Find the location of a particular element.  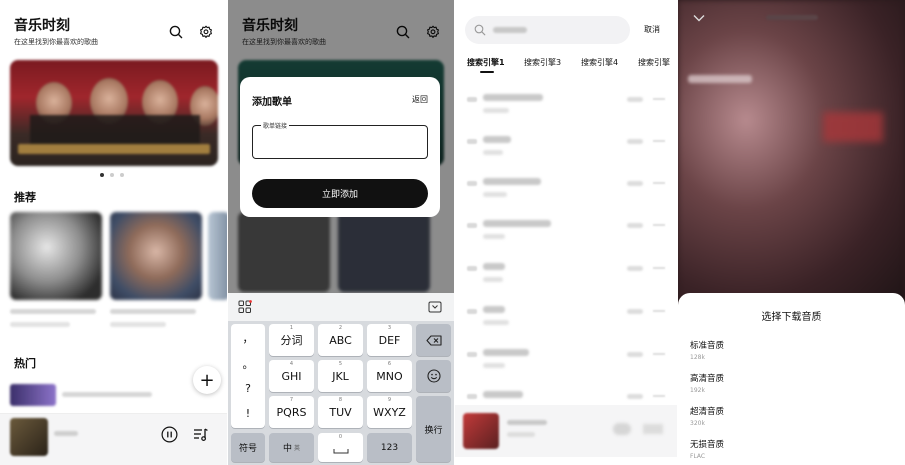

key-tuv: 8 TUV is located at coordinates (340, 412).